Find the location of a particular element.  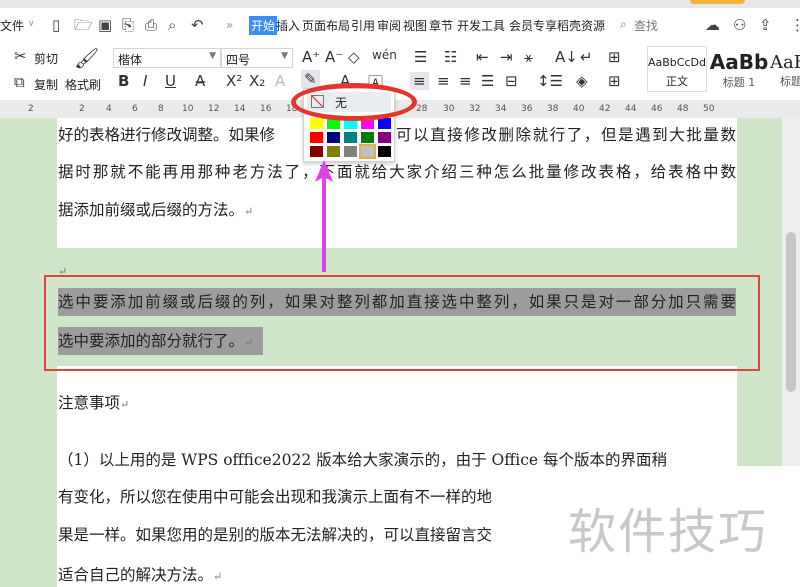

scrollbar-thumb is located at coordinates (791, 312).